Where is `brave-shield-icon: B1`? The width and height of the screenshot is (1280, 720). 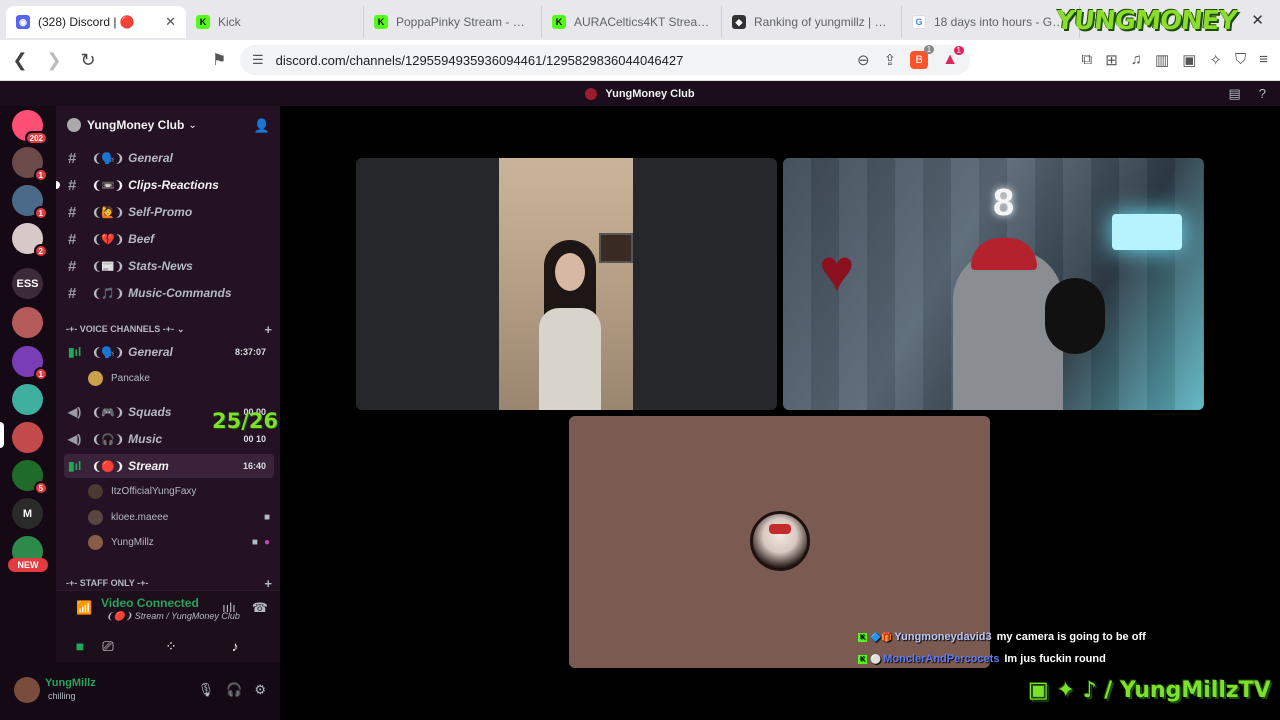 brave-shield-icon: B1 is located at coordinates (922, 57).